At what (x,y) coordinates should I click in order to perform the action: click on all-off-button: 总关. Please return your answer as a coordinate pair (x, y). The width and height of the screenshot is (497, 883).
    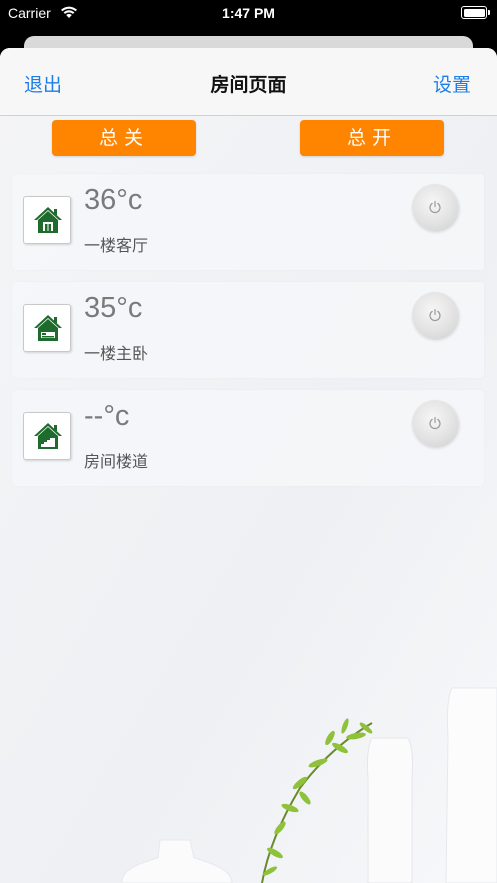
    Looking at the image, I should click on (124, 138).